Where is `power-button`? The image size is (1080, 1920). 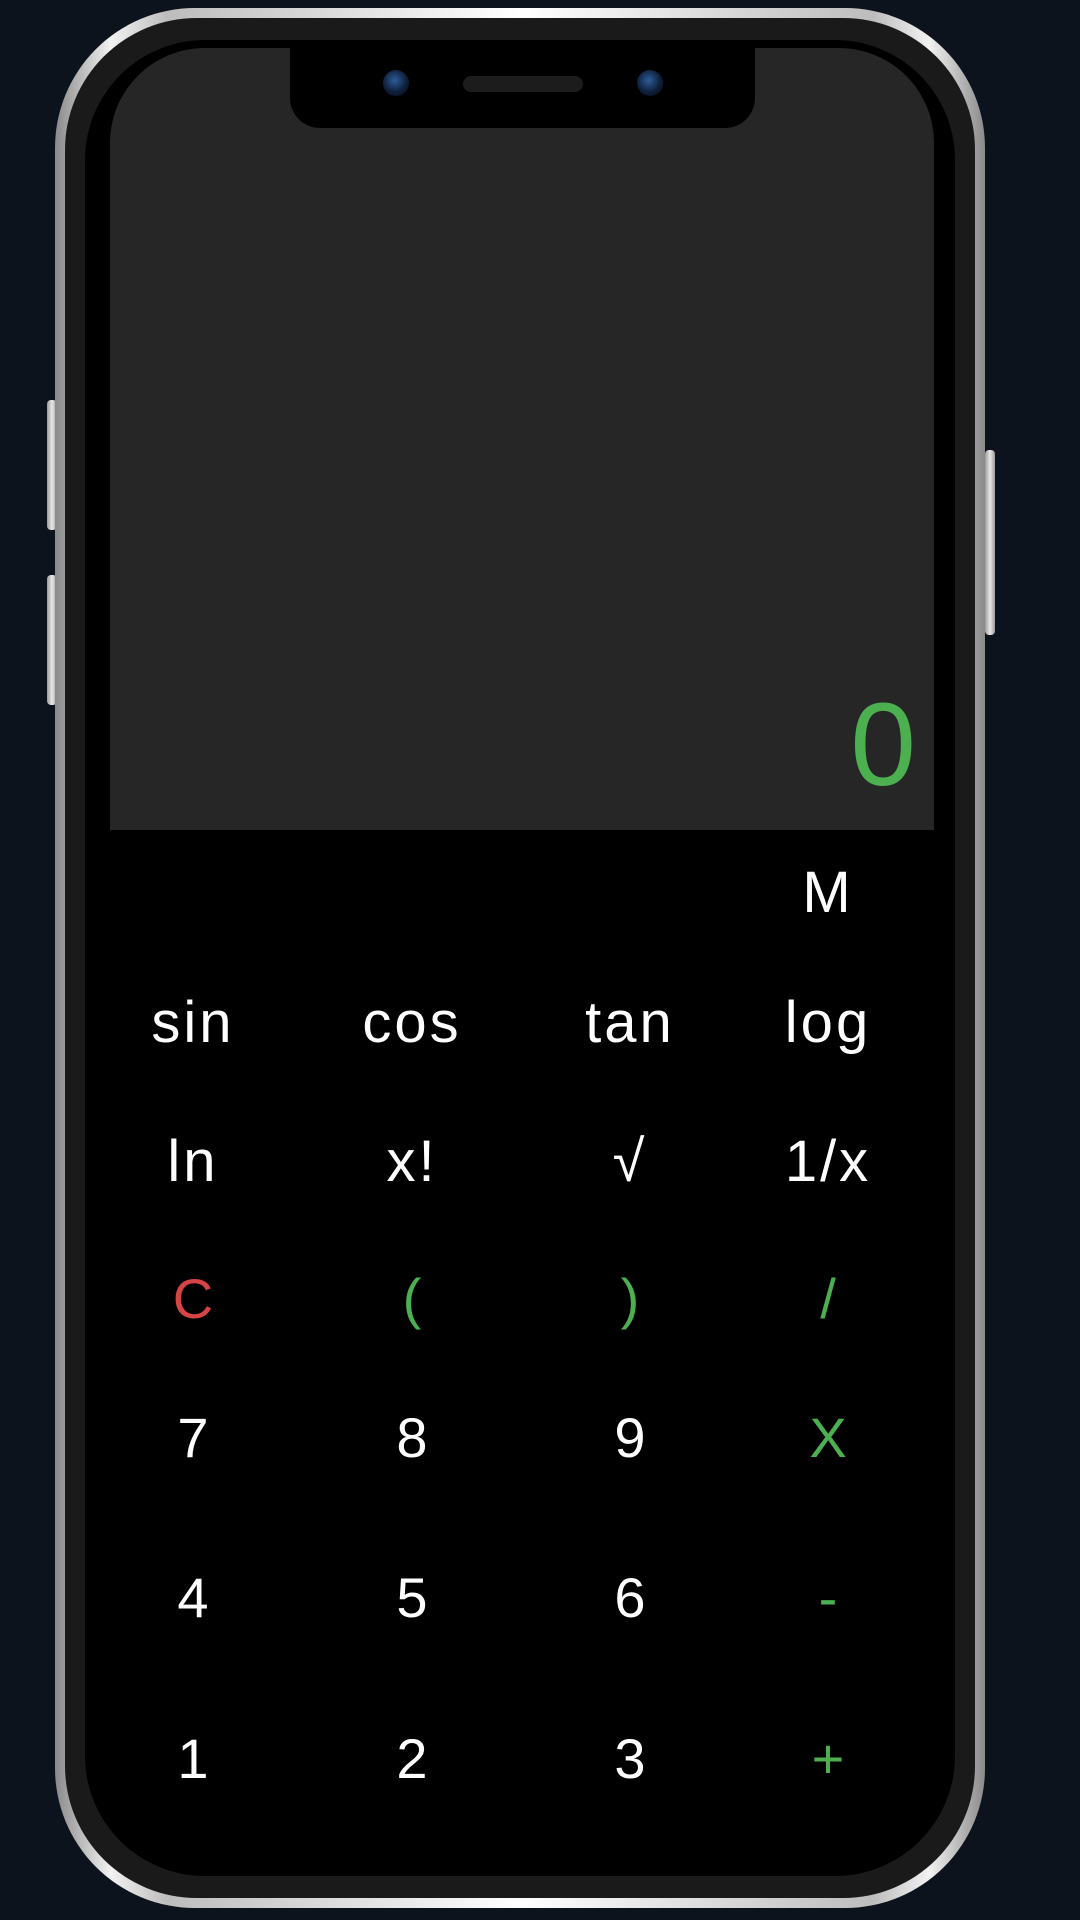
power-button is located at coordinates (990, 542).